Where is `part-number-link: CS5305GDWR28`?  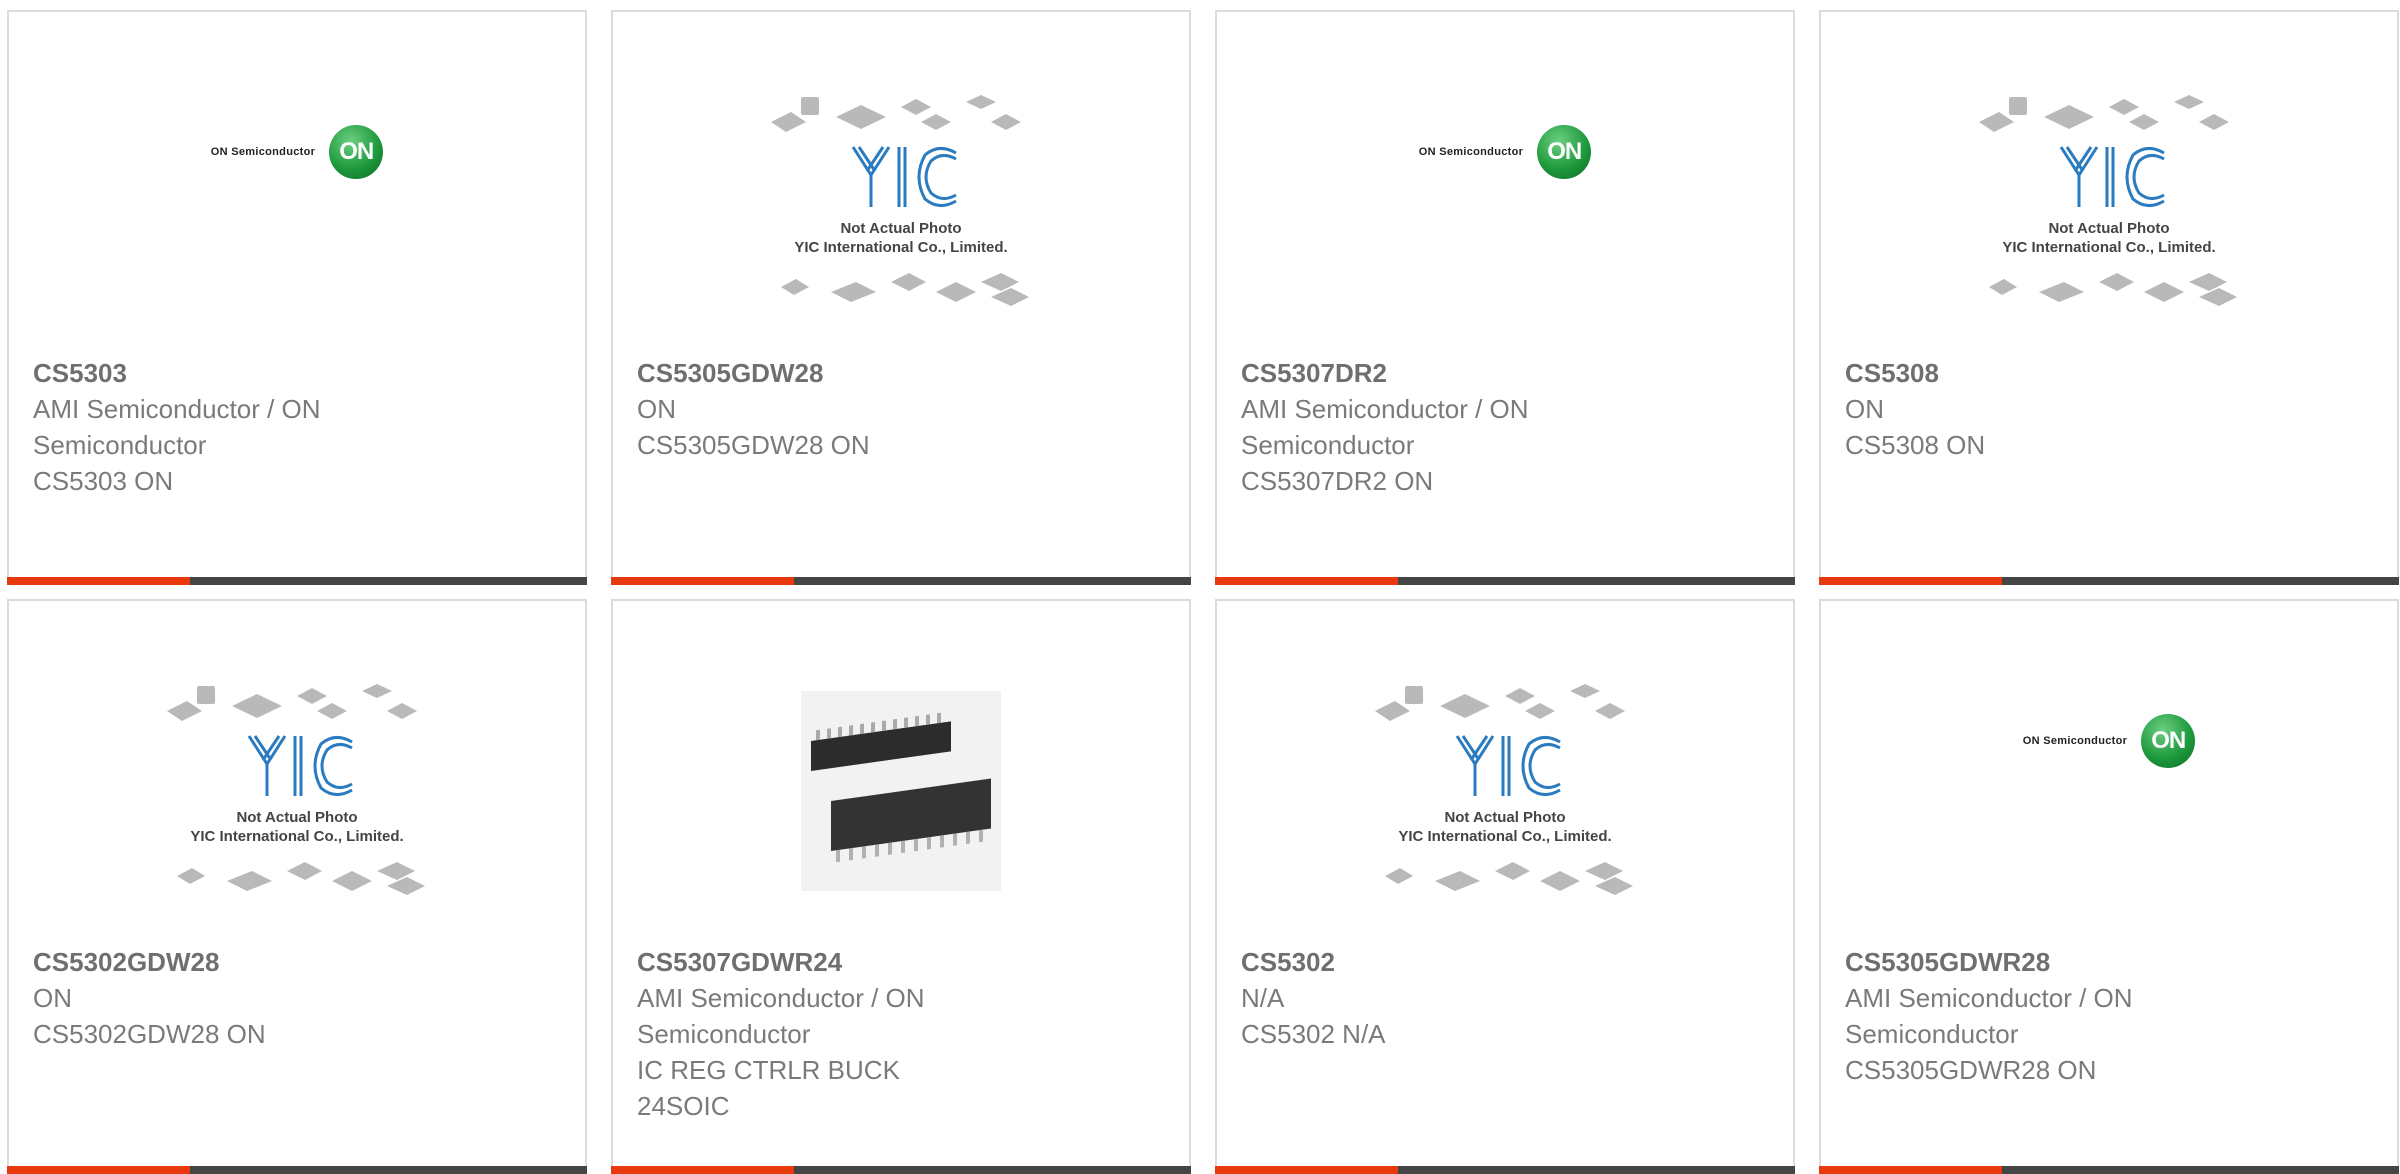
part-number-link: CS5305GDWR28 is located at coordinates (2015, 962).